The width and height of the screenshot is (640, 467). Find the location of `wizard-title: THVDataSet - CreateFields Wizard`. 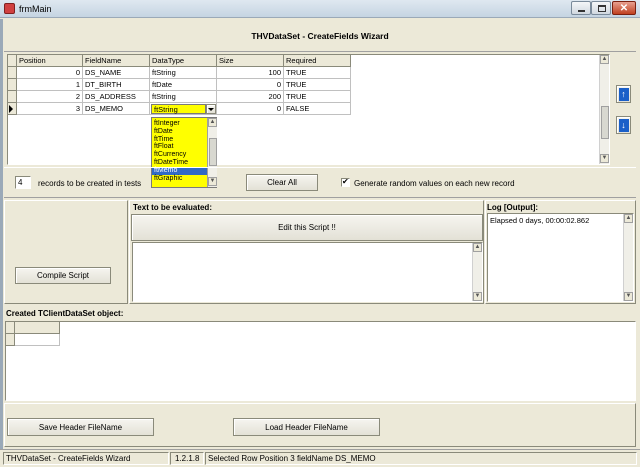

wizard-title: THVDataSet - CreateFields Wizard is located at coordinates (320, 36).